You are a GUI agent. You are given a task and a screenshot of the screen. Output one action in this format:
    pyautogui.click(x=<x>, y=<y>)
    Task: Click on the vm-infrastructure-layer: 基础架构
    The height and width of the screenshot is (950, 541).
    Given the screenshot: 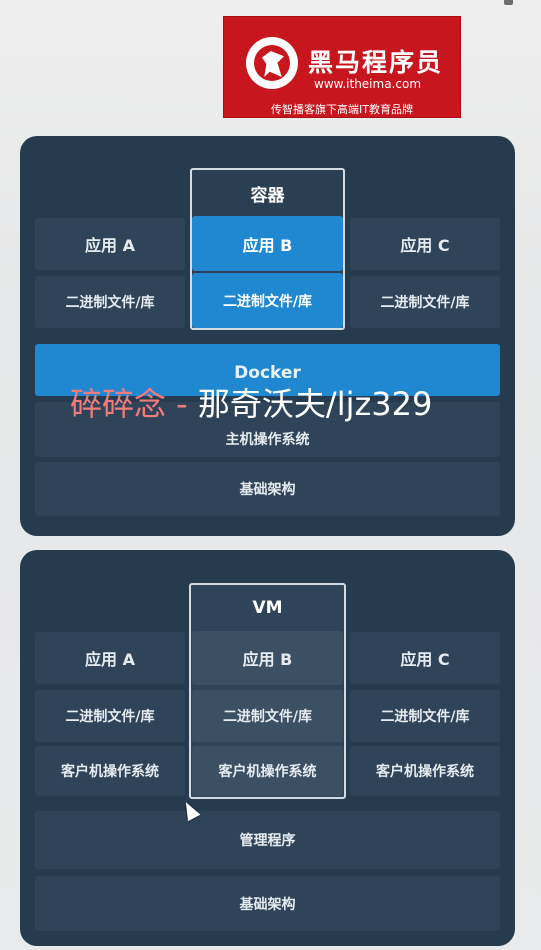 What is the action you would take?
    pyautogui.click(x=267, y=903)
    